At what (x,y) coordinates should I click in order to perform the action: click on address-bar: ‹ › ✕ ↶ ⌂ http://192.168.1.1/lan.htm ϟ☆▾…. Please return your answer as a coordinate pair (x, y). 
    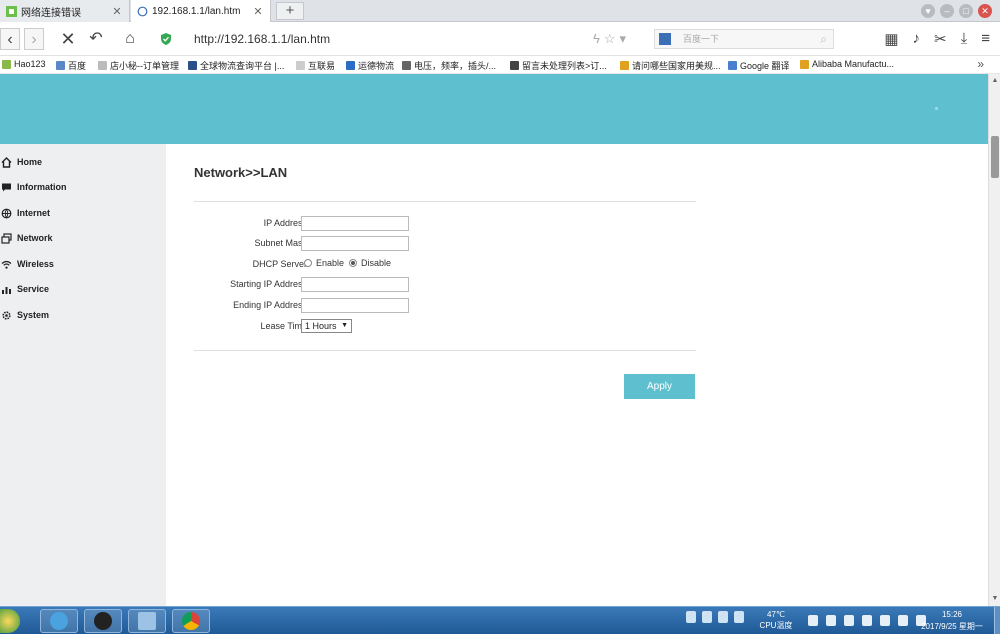
    Looking at the image, I should click on (500, 39).